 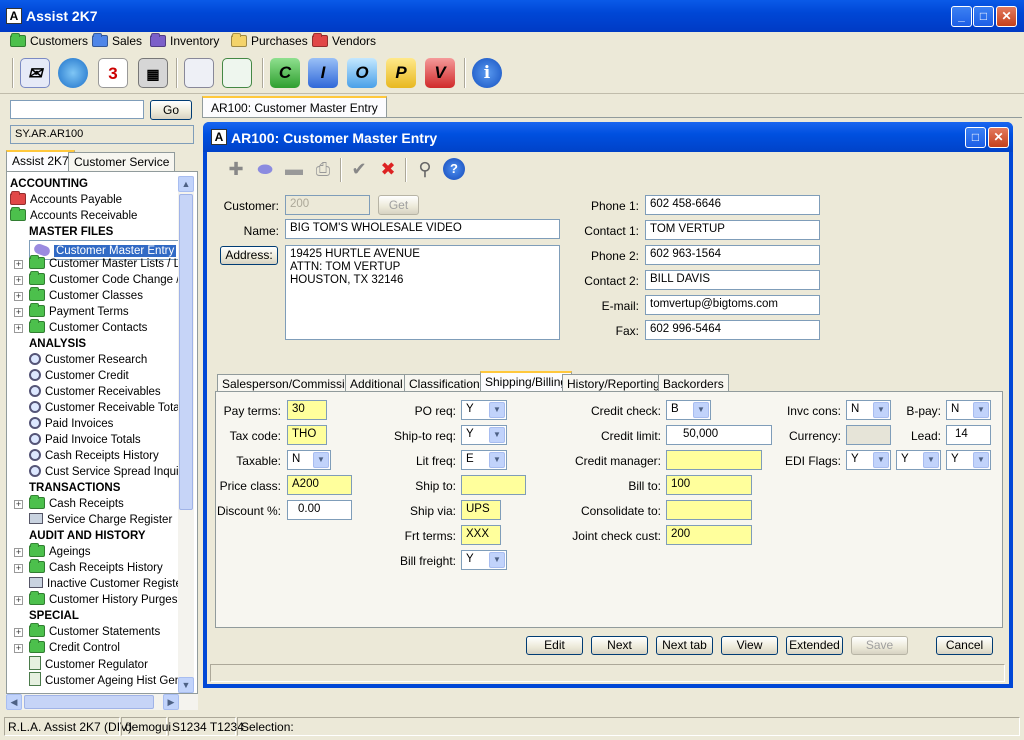 What do you see at coordinates (732, 230) in the screenshot?
I see `contact1-field: TOM VERTUP` at bounding box center [732, 230].